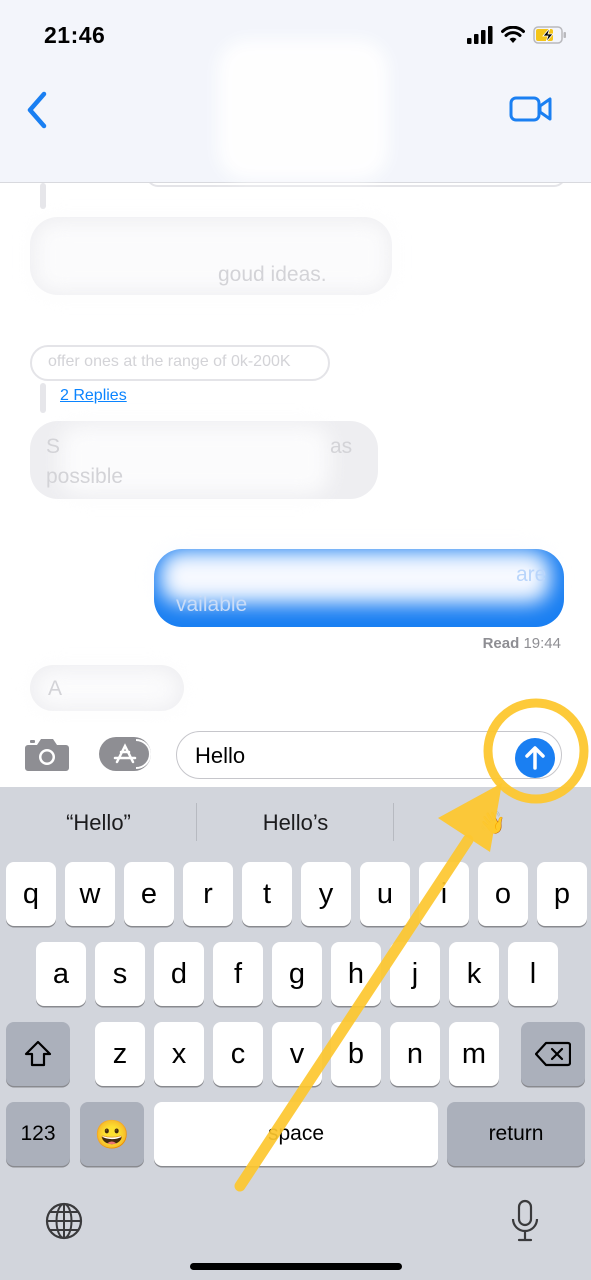  Describe the element at coordinates (297, 974) in the screenshot. I see `key-g: g` at that location.